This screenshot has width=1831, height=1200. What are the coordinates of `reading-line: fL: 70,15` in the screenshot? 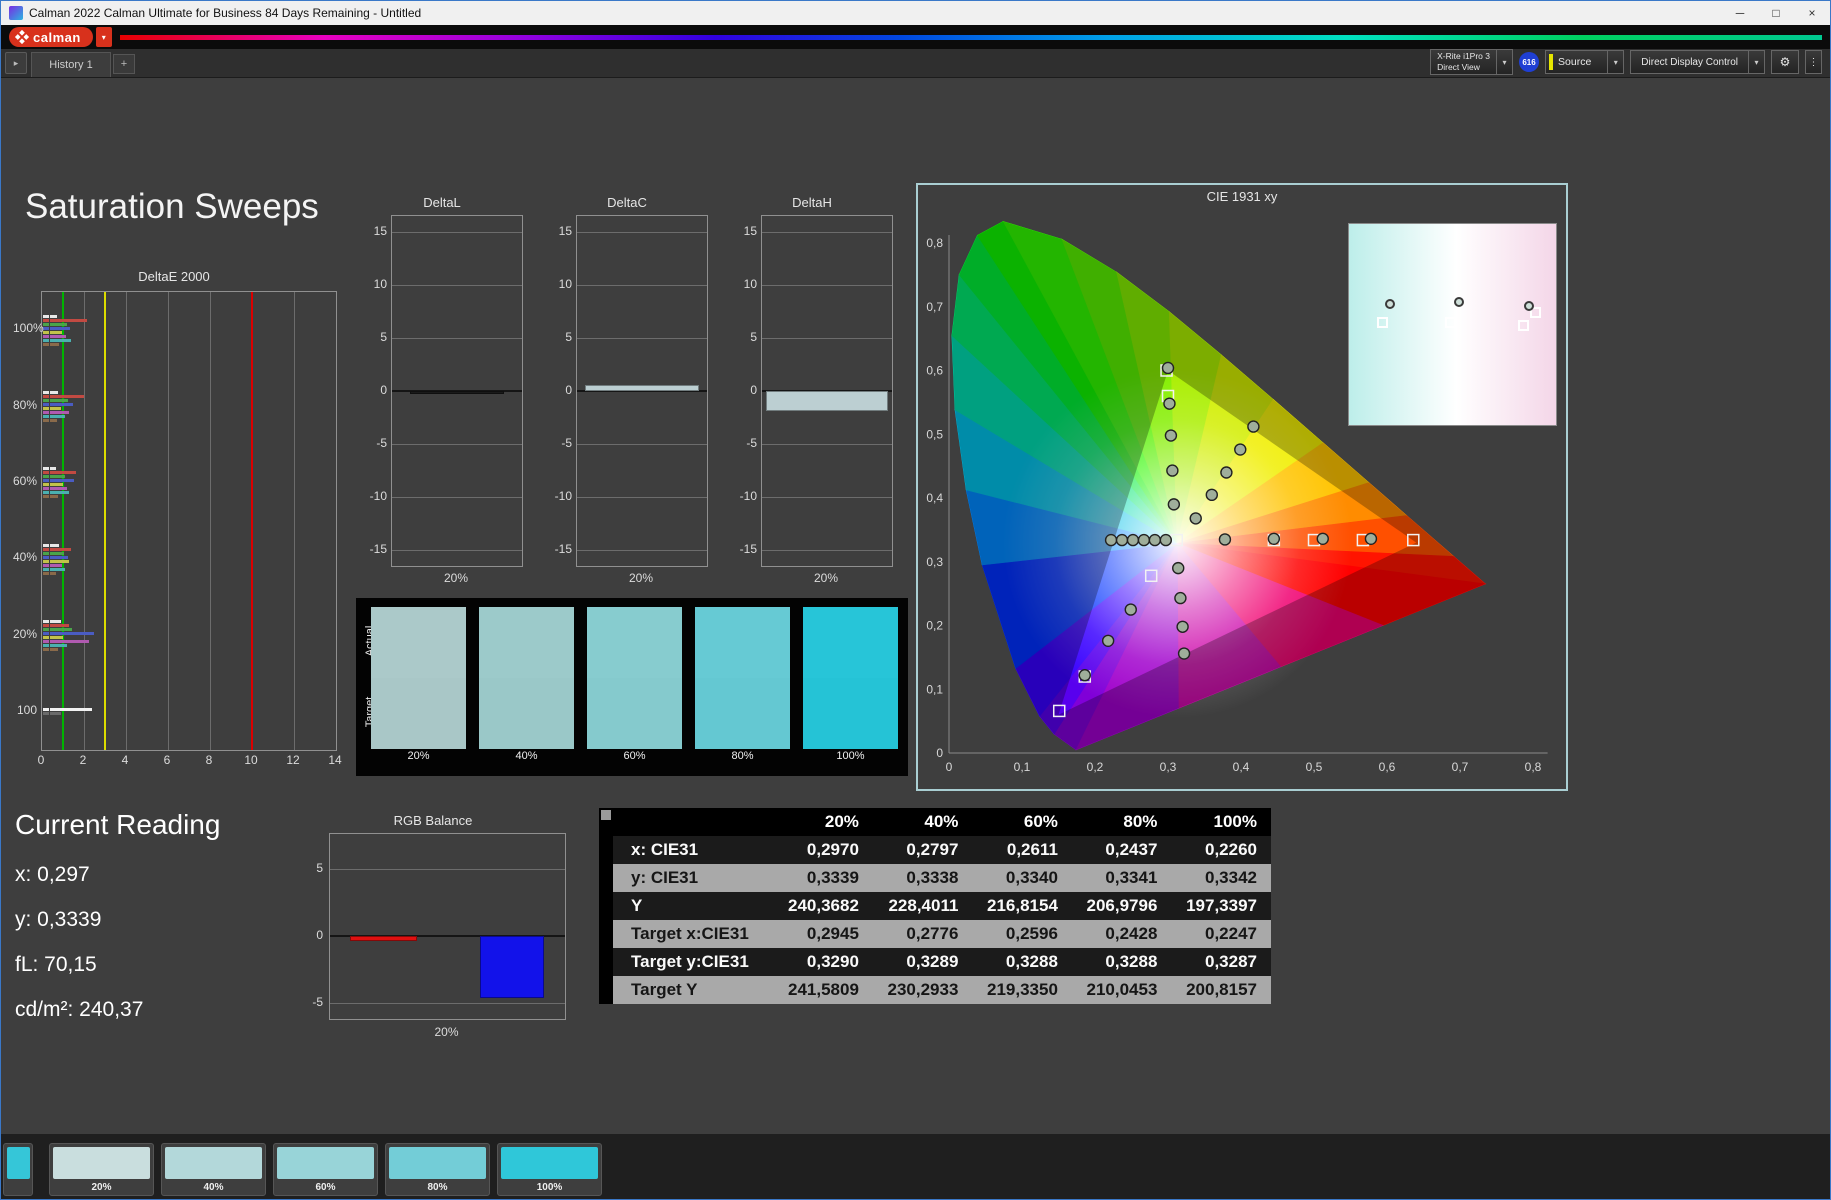 It's located at (56, 964).